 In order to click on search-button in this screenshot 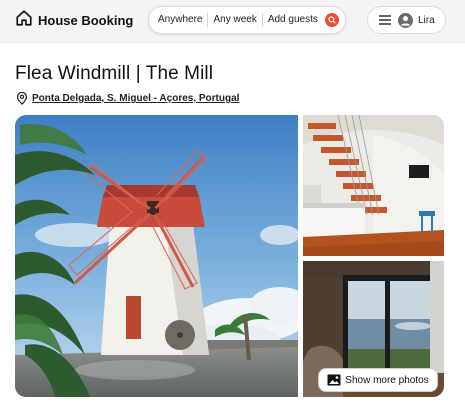, I will do `click(331, 20)`.